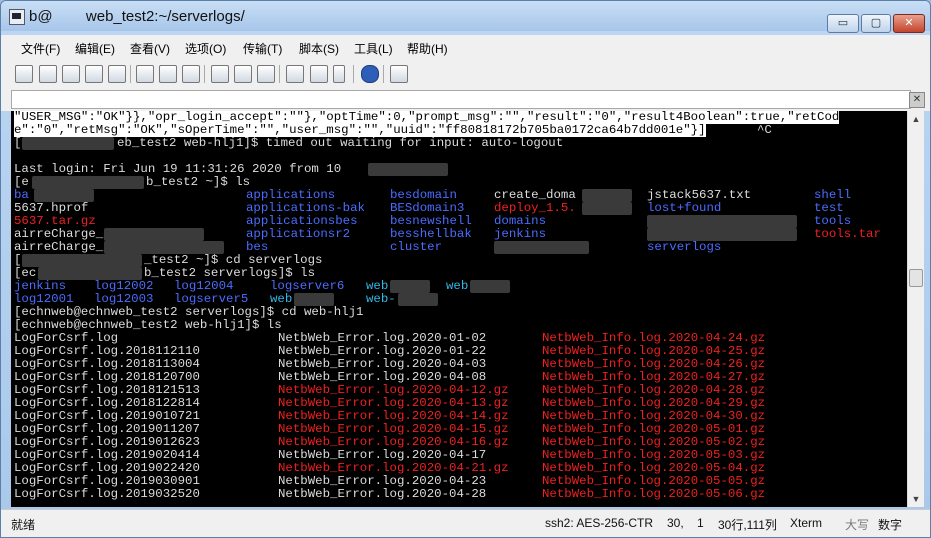  Describe the element at coordinates (806, 523) in the screenshot. I see `status-emulation: Xterm` at that location.